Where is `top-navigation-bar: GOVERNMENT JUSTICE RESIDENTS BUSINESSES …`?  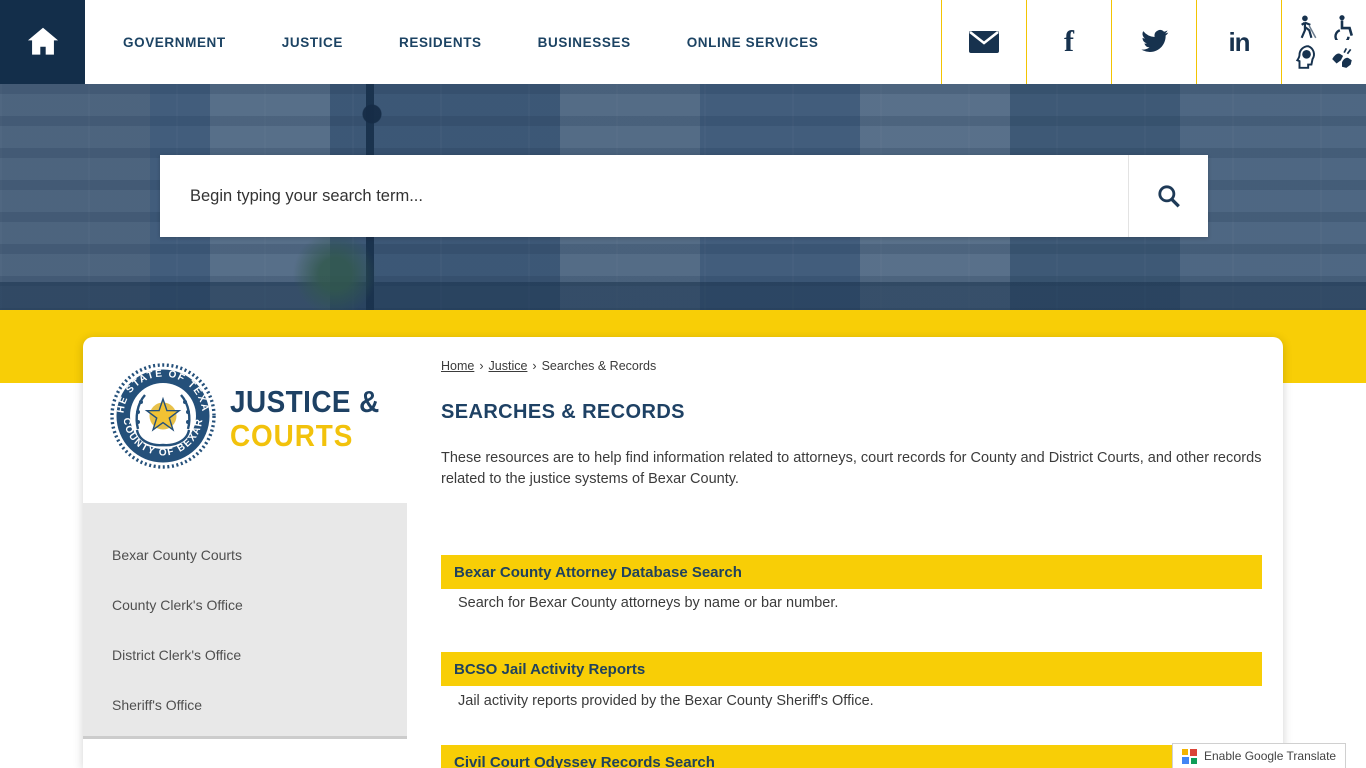
top-navigation-bar: GOVERNMENT JUSTICE RESIDENTS BUSINESSES … is located at coordinates (683, 42).